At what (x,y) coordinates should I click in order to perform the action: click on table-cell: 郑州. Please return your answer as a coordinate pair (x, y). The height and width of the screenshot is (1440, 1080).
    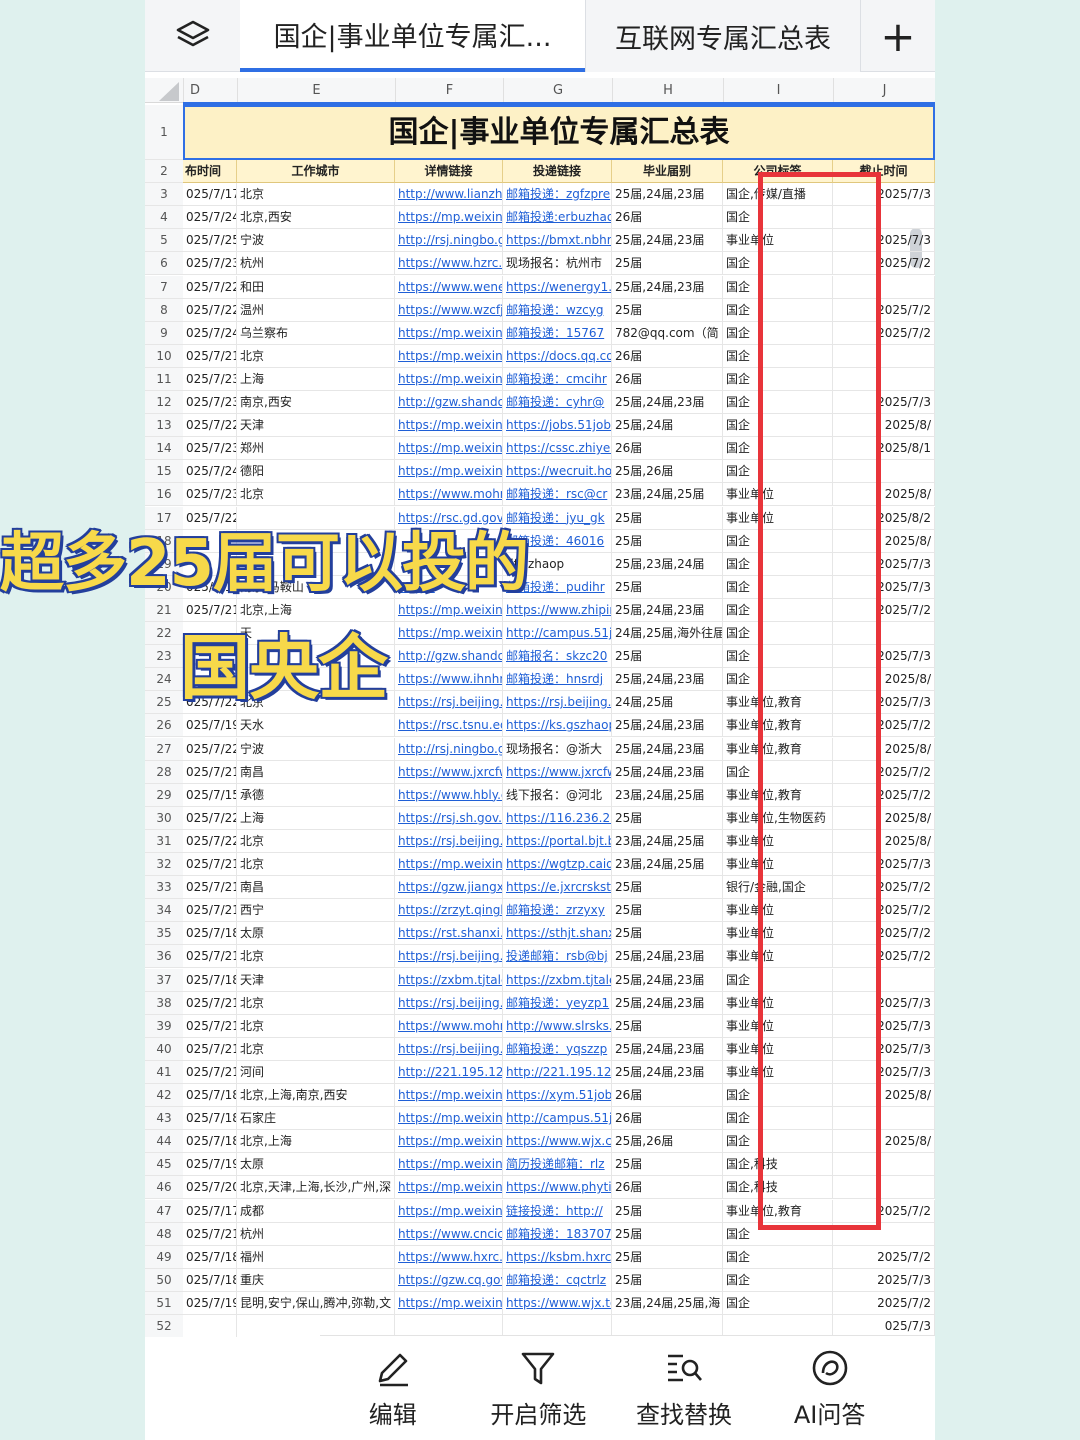
    Looking at the image, I should click on (316, 449).